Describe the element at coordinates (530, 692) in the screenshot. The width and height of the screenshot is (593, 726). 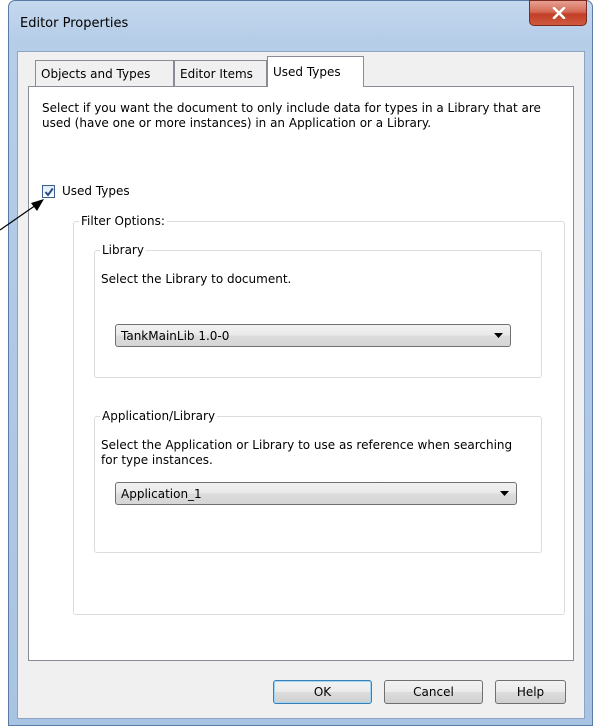
I see `help-button: Help` at that location.